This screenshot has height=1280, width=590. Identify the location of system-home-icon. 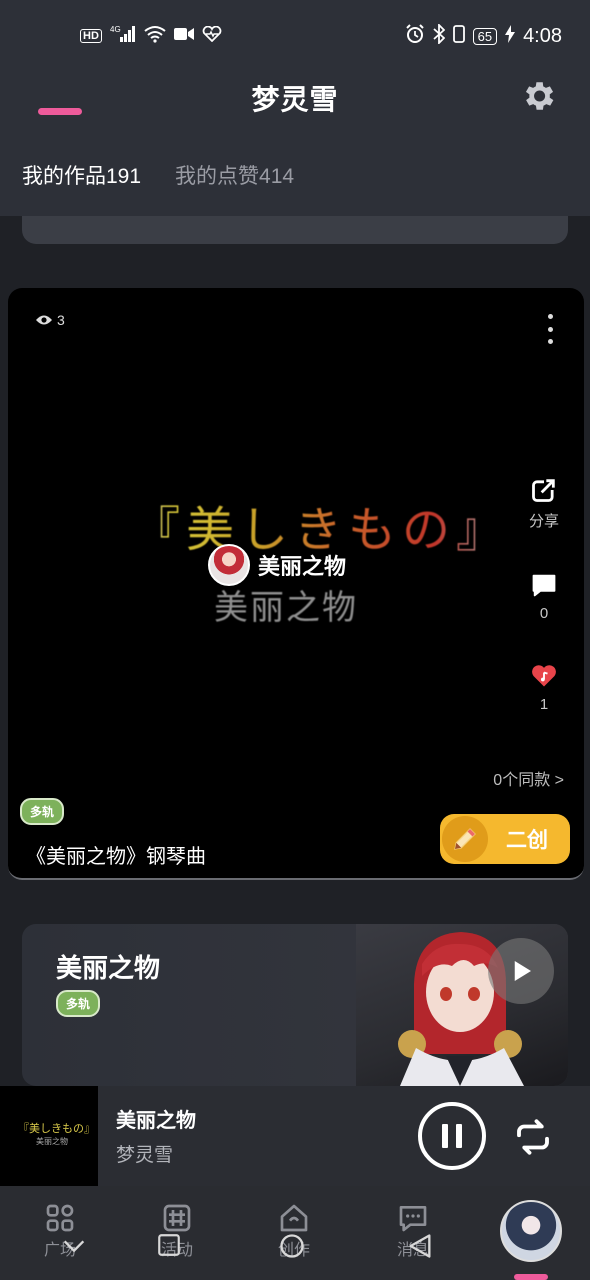
(292, 1246).